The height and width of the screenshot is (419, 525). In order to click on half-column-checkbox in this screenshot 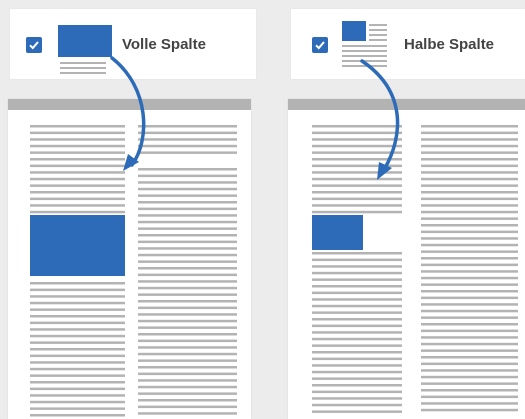, I will do `click(320, 45)`.